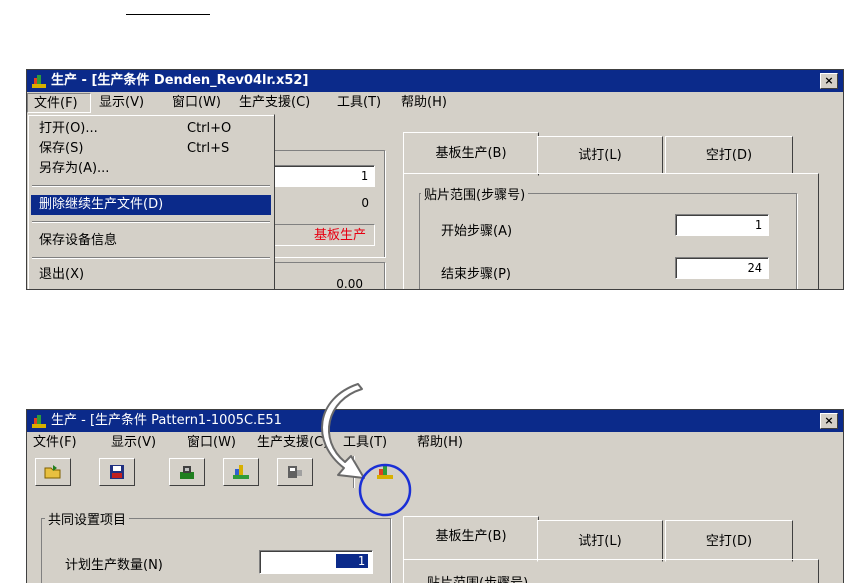 The height and width of the screenshot is (583, 845). Describe the element at coordinates (385, 490) in the screenshot. I see `highlight-circle-annotation` at that location.